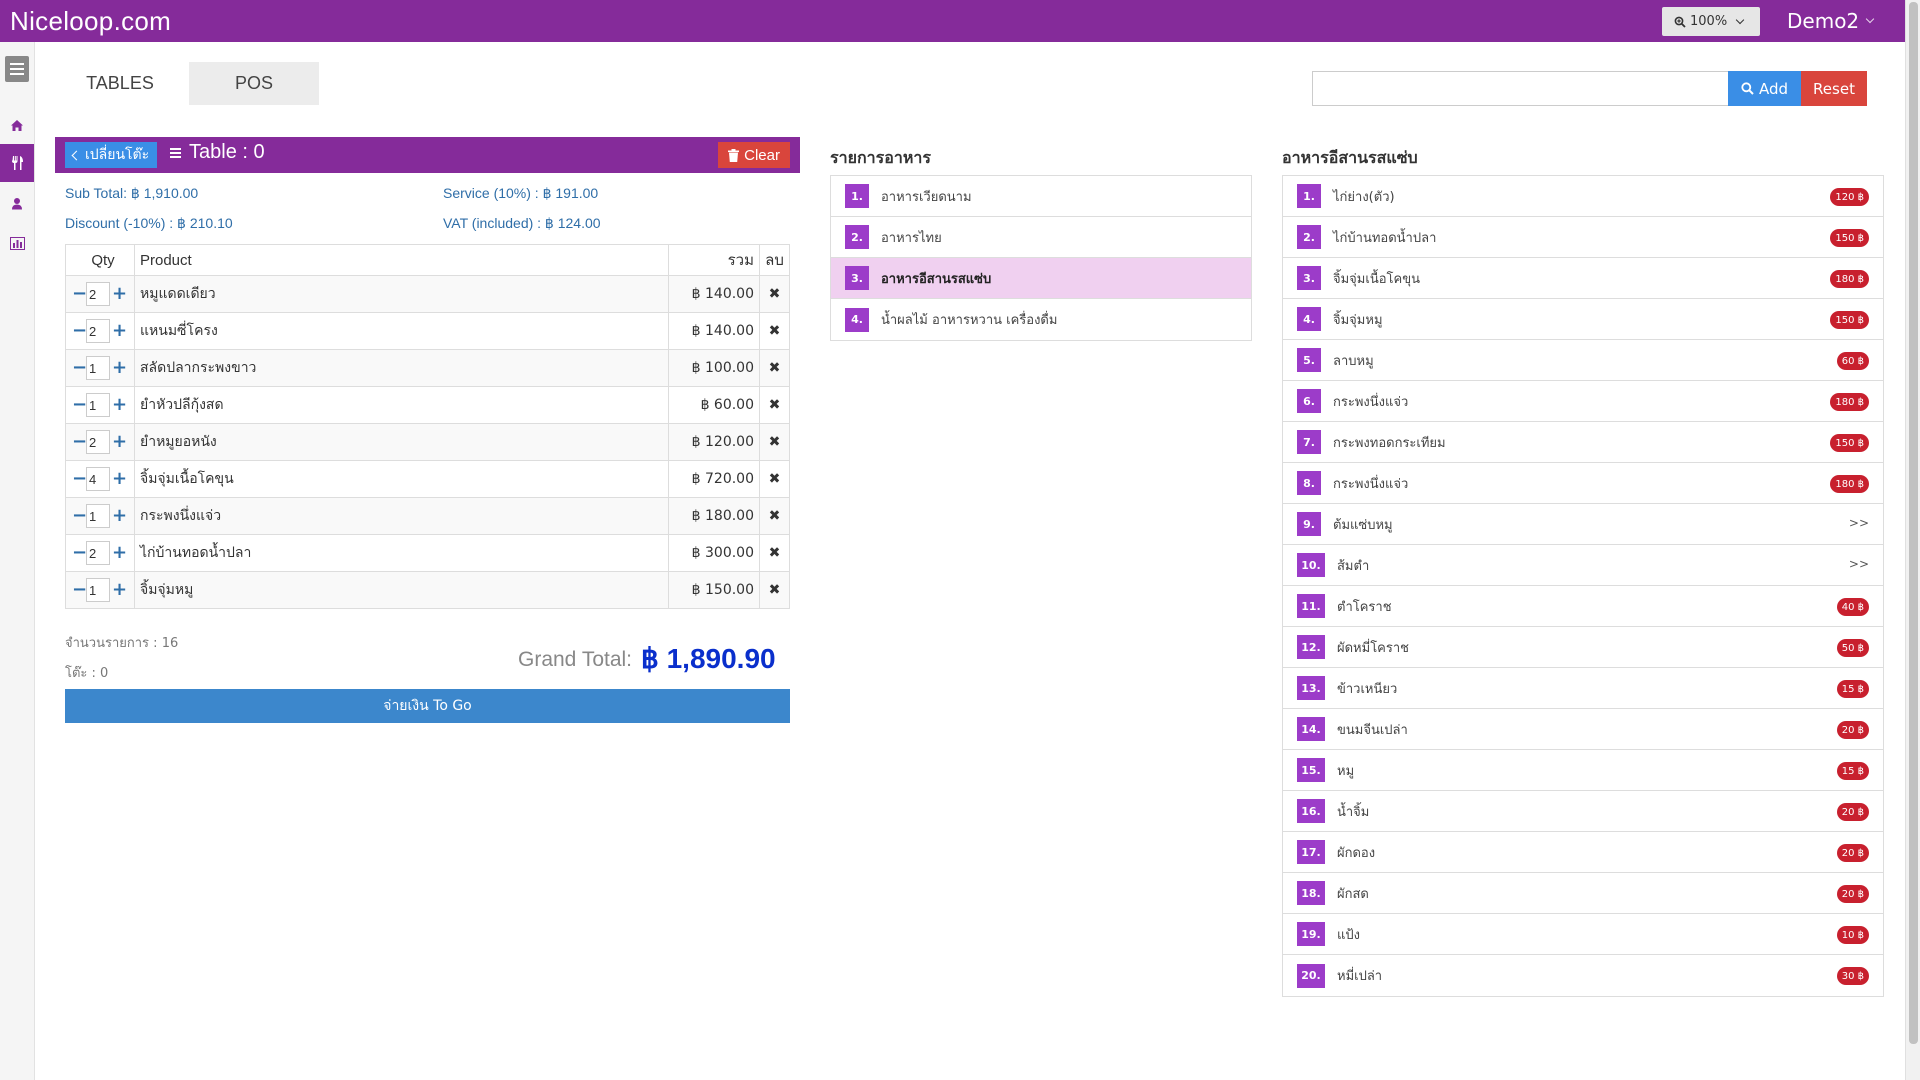 The width and height of the screenshot is (1920, 1080). What do you see at coordinates (1583, 565) in the screenshot?
I see `menu-item: 10. ส้มตำ >>` at bounding box center [1583, 565].